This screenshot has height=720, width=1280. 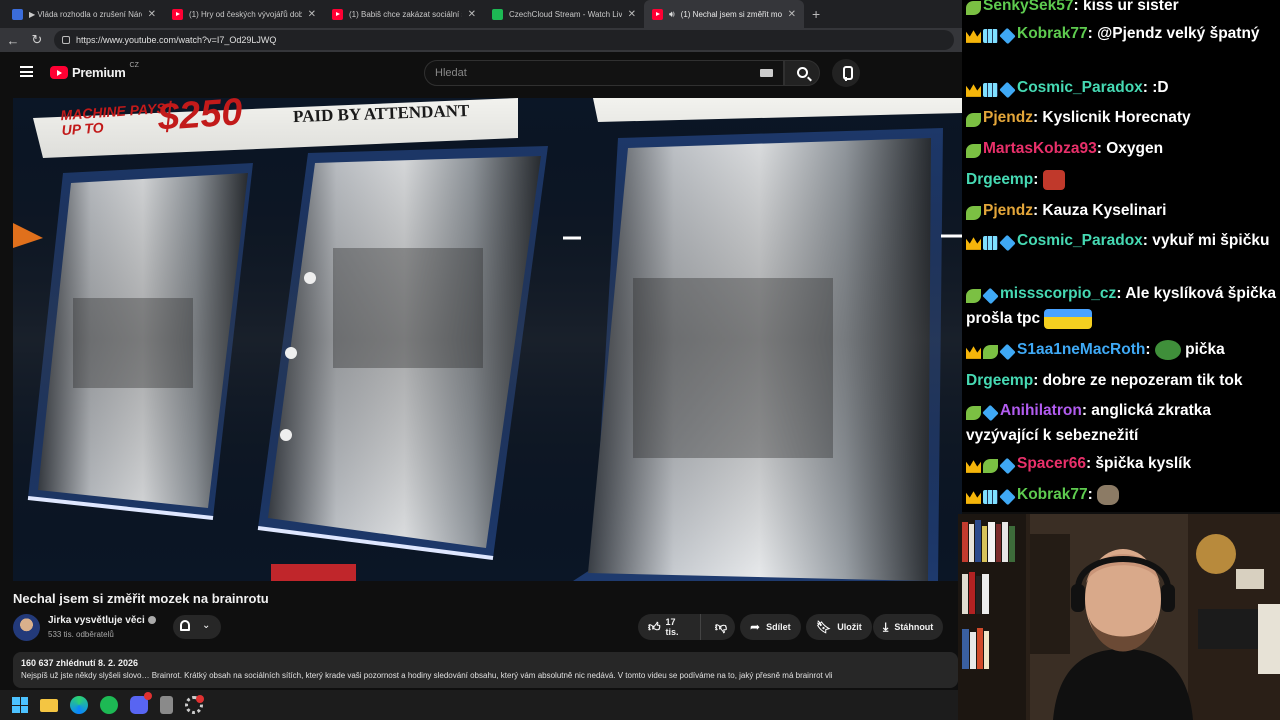 I want to click on notification-badge, so click(x=148, y=696).